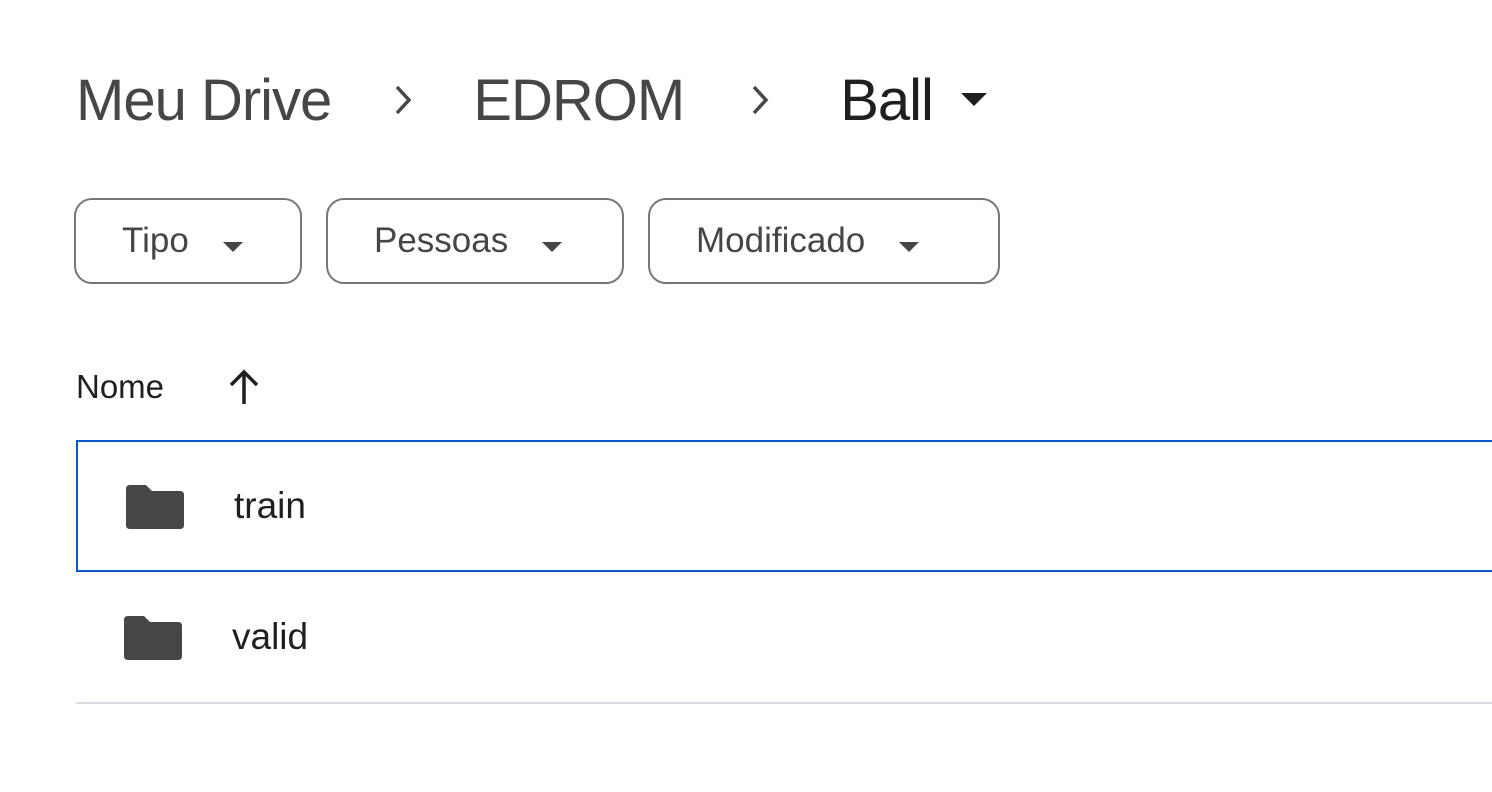 The image size is (1492, 792). Describe the element at coordinates (270, 636) in the screenshot. I see `list-item-name: valid` at that location.